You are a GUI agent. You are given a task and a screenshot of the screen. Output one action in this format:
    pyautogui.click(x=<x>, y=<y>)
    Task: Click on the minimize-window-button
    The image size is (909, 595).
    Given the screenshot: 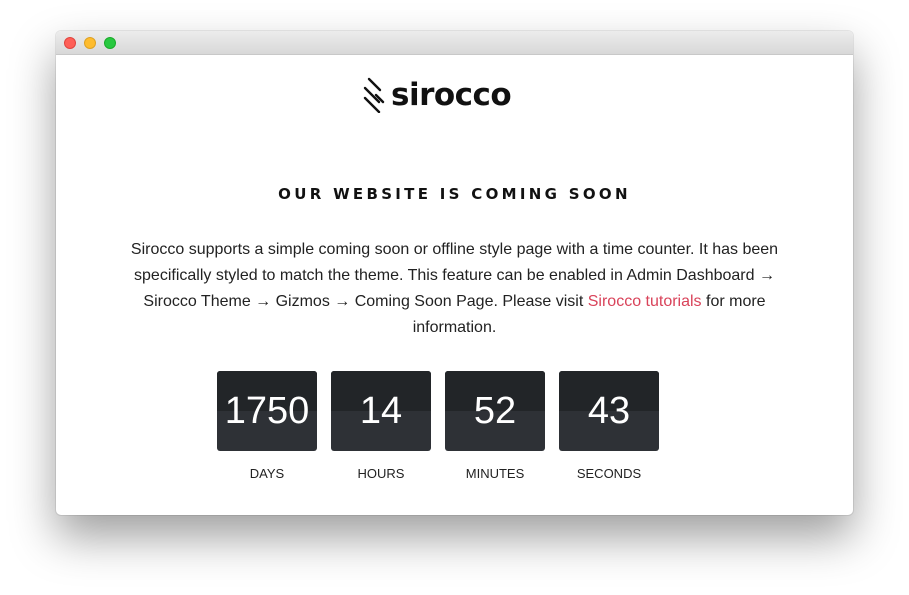 What is the action you would take?
    pyautogui.click(x=90, y=43)
    